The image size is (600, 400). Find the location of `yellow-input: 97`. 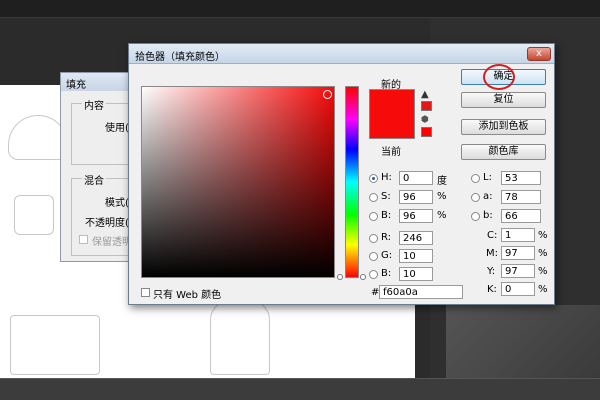

yellow-input: 97 is located at coordinates (518, 271).